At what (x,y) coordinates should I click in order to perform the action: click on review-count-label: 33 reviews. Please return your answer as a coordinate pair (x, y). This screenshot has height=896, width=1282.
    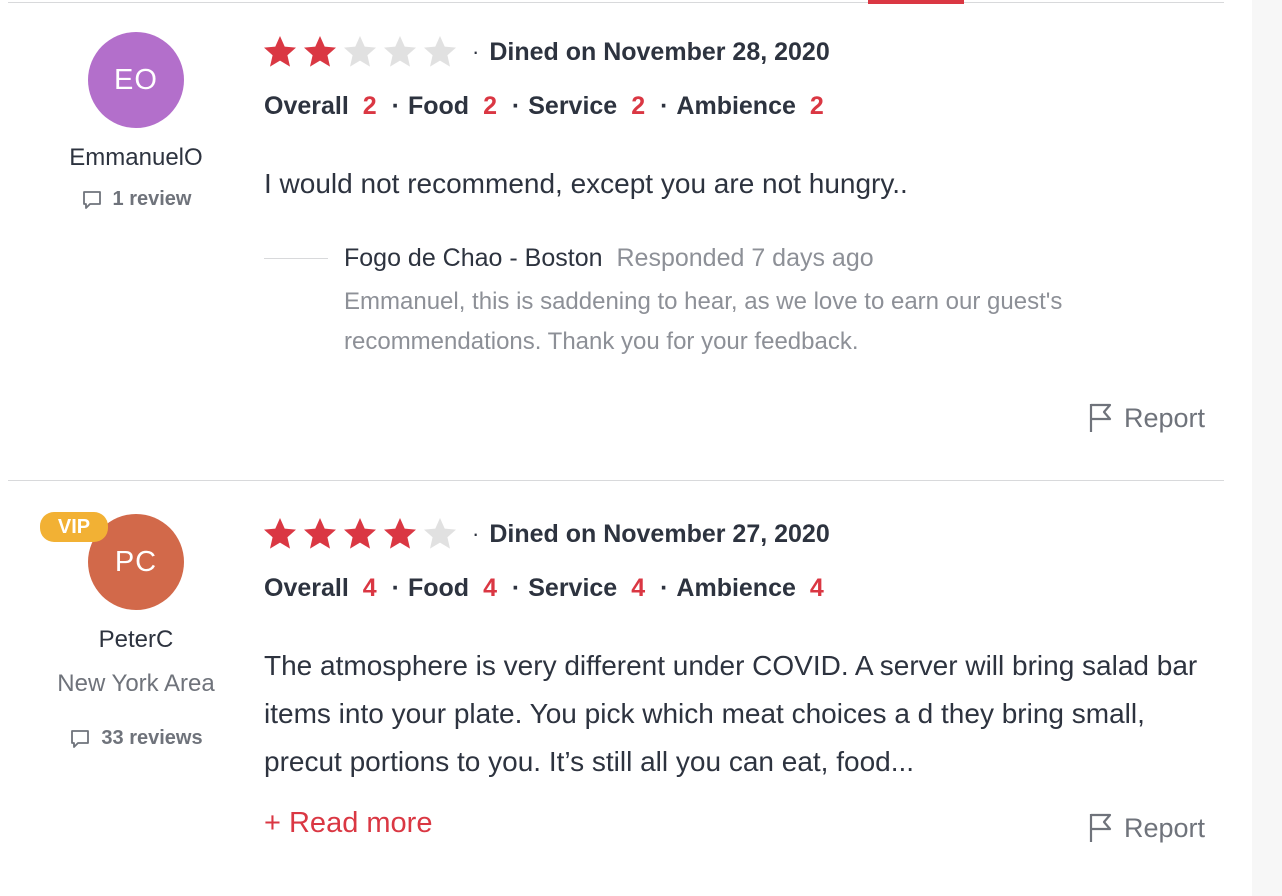
    Looking at the image, I should click on (152, 738).